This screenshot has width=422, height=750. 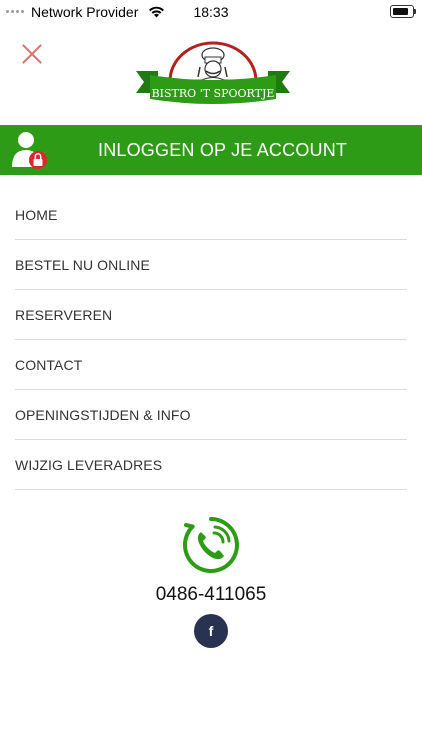 What do you see at coordinates (211, 545) in the screenshot?
I see `phone-icon` at bounding box center [211, 545].